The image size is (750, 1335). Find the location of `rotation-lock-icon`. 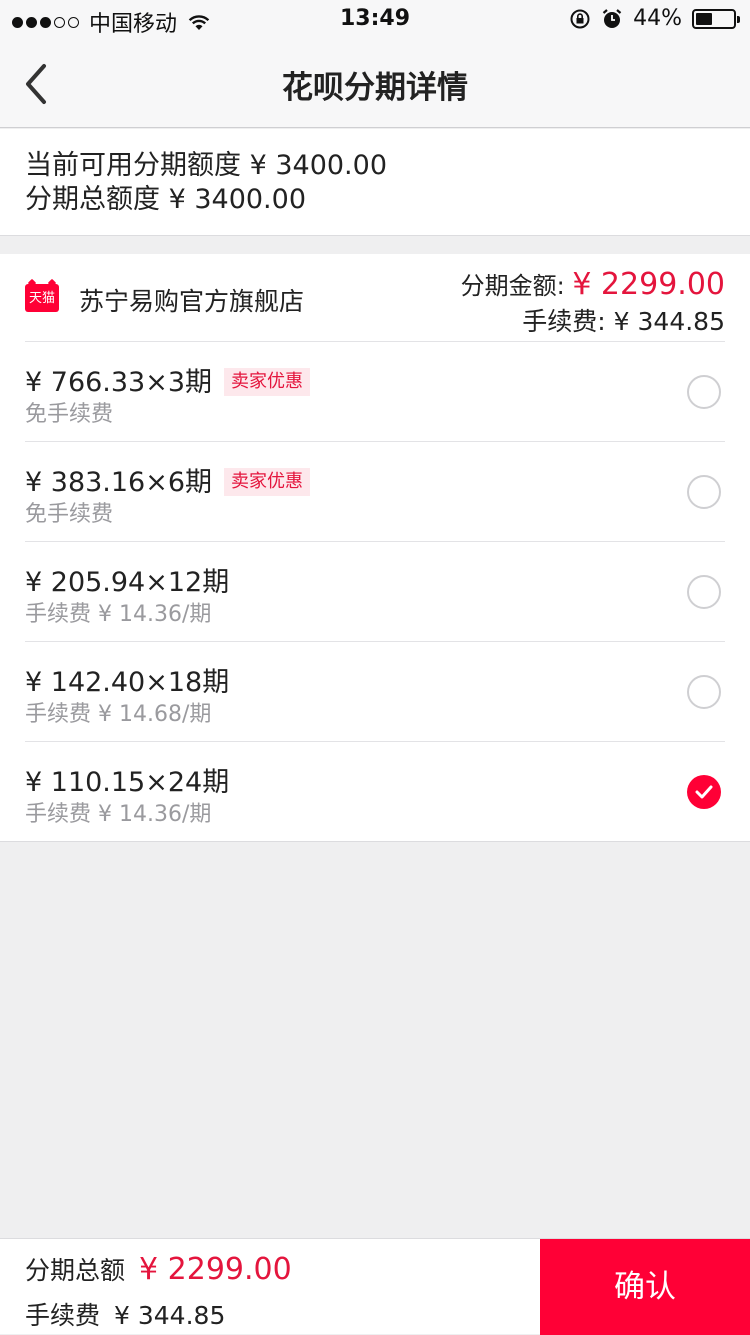

rotation-lock-icon is located at coordinates (580, 18).